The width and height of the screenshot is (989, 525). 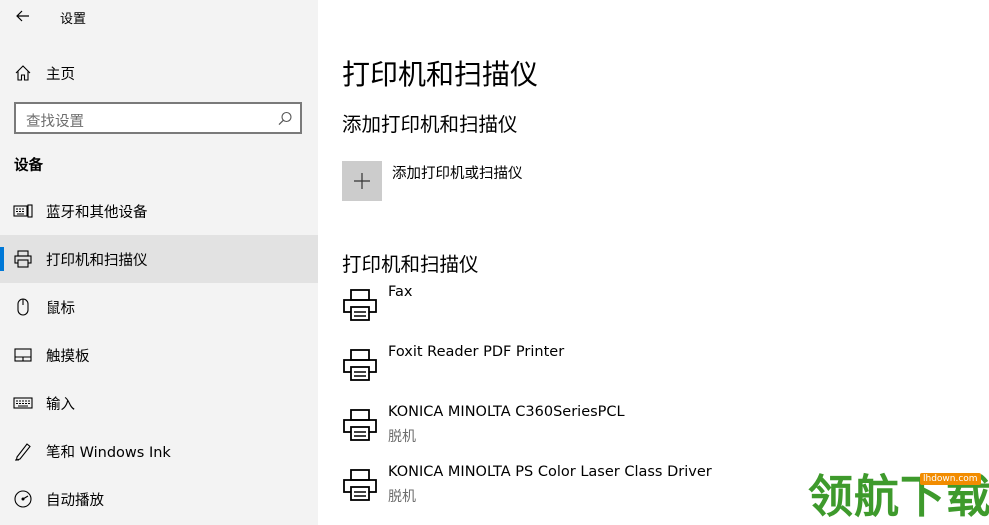 What do you see at coordinates (158, 118) in the screenshot?
I see `search-input: 查找设置` at bounding box center [158, 118].